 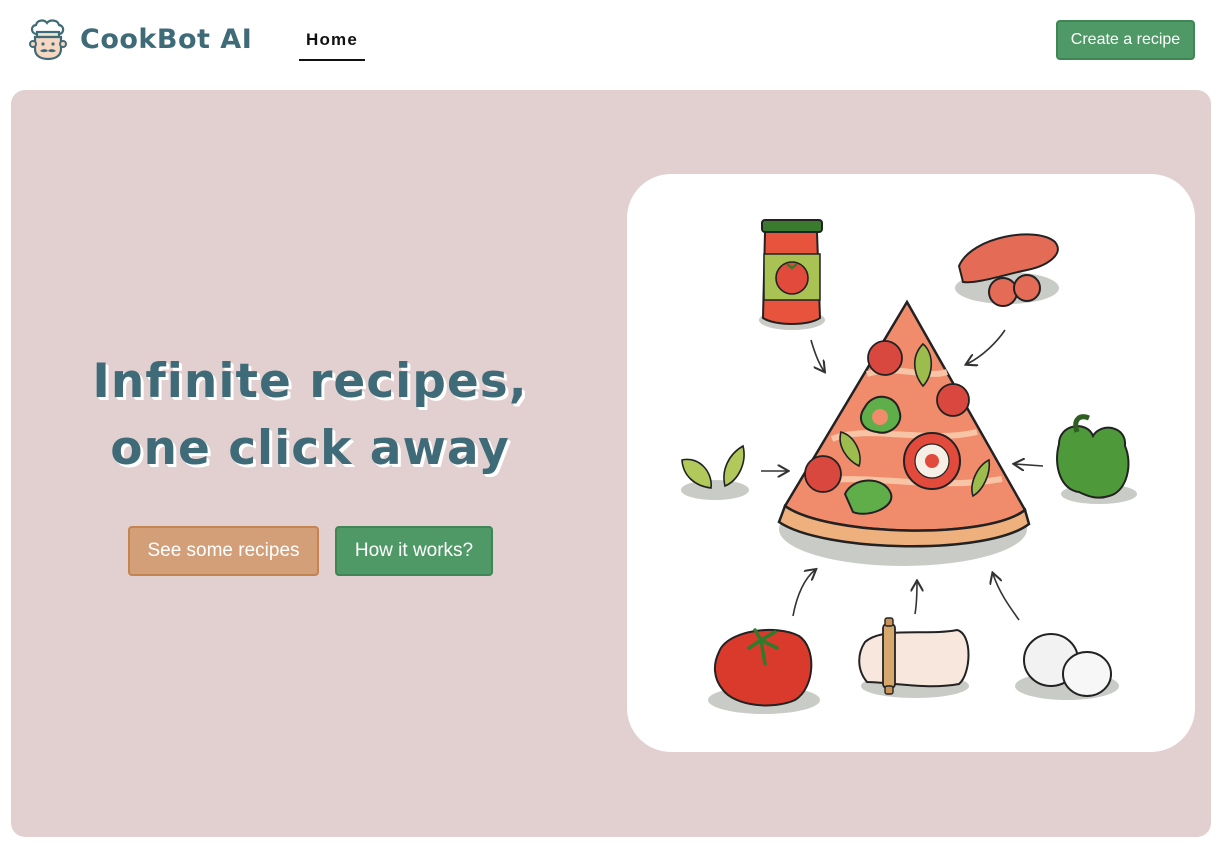 What do you see at coordinates (764, 671) in the screenshot?
I see `tomato-icon` at bounding box center [764, 671].